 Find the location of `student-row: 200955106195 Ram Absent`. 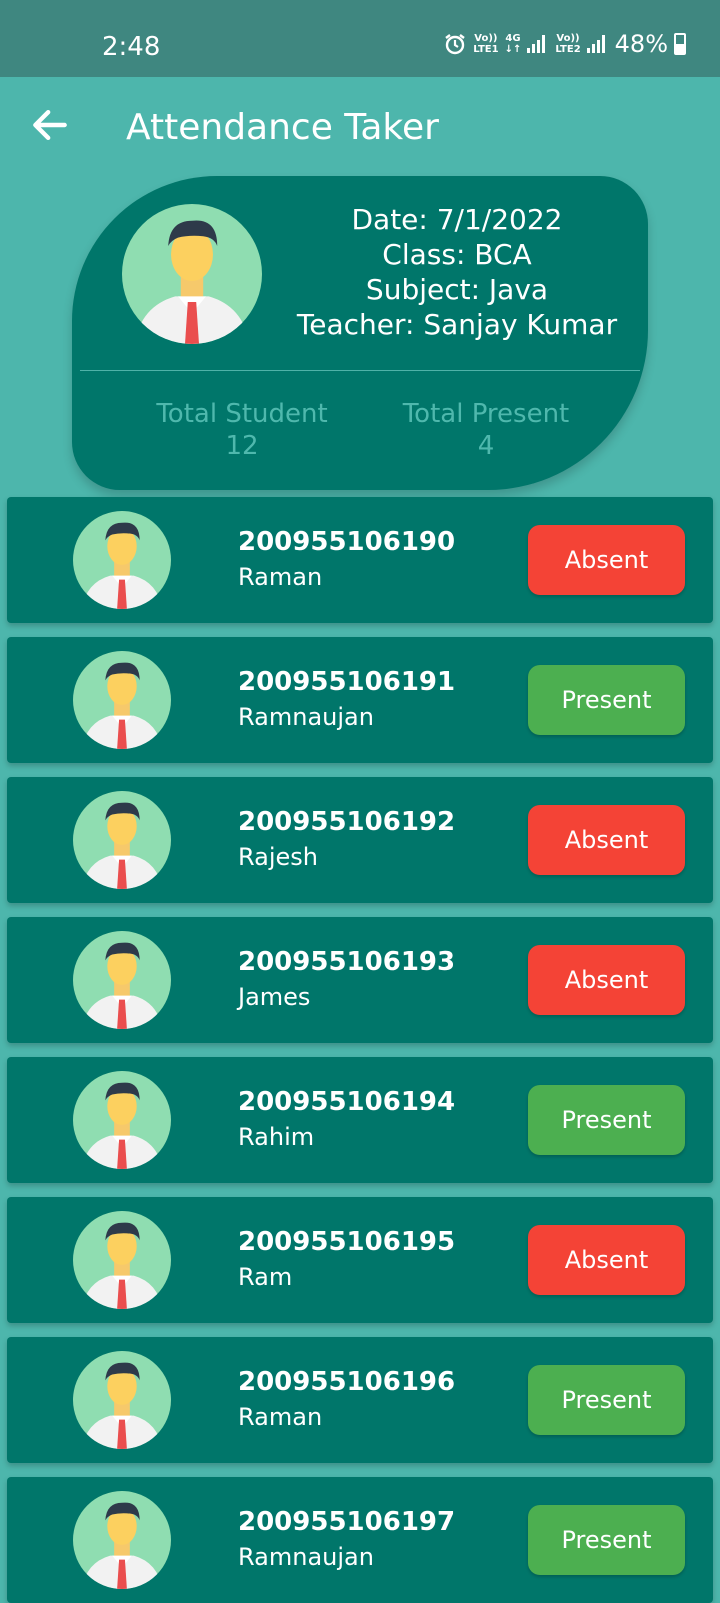

student-row: 200955106195 Ram Absent is located at coordinates (360, 1260).